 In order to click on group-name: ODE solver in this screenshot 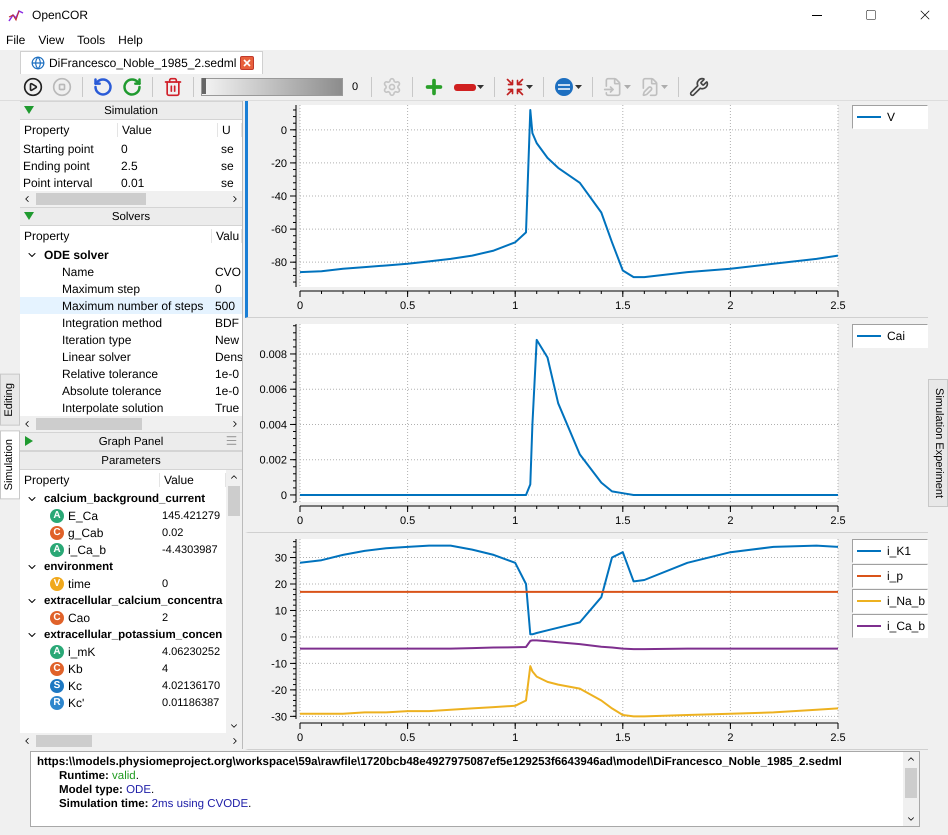, I will do `click(77, 255)`.